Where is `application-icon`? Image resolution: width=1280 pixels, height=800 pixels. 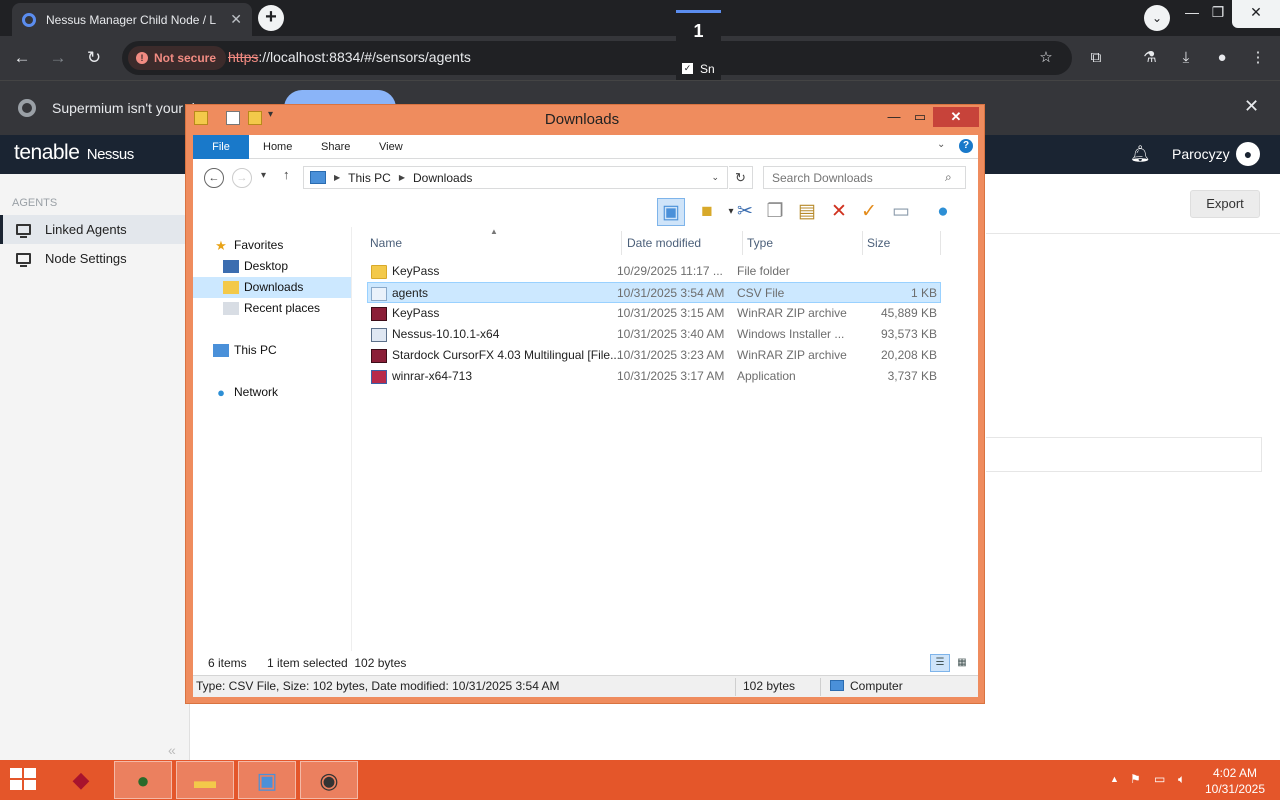 application-icon is located at coordinates (379, 376).